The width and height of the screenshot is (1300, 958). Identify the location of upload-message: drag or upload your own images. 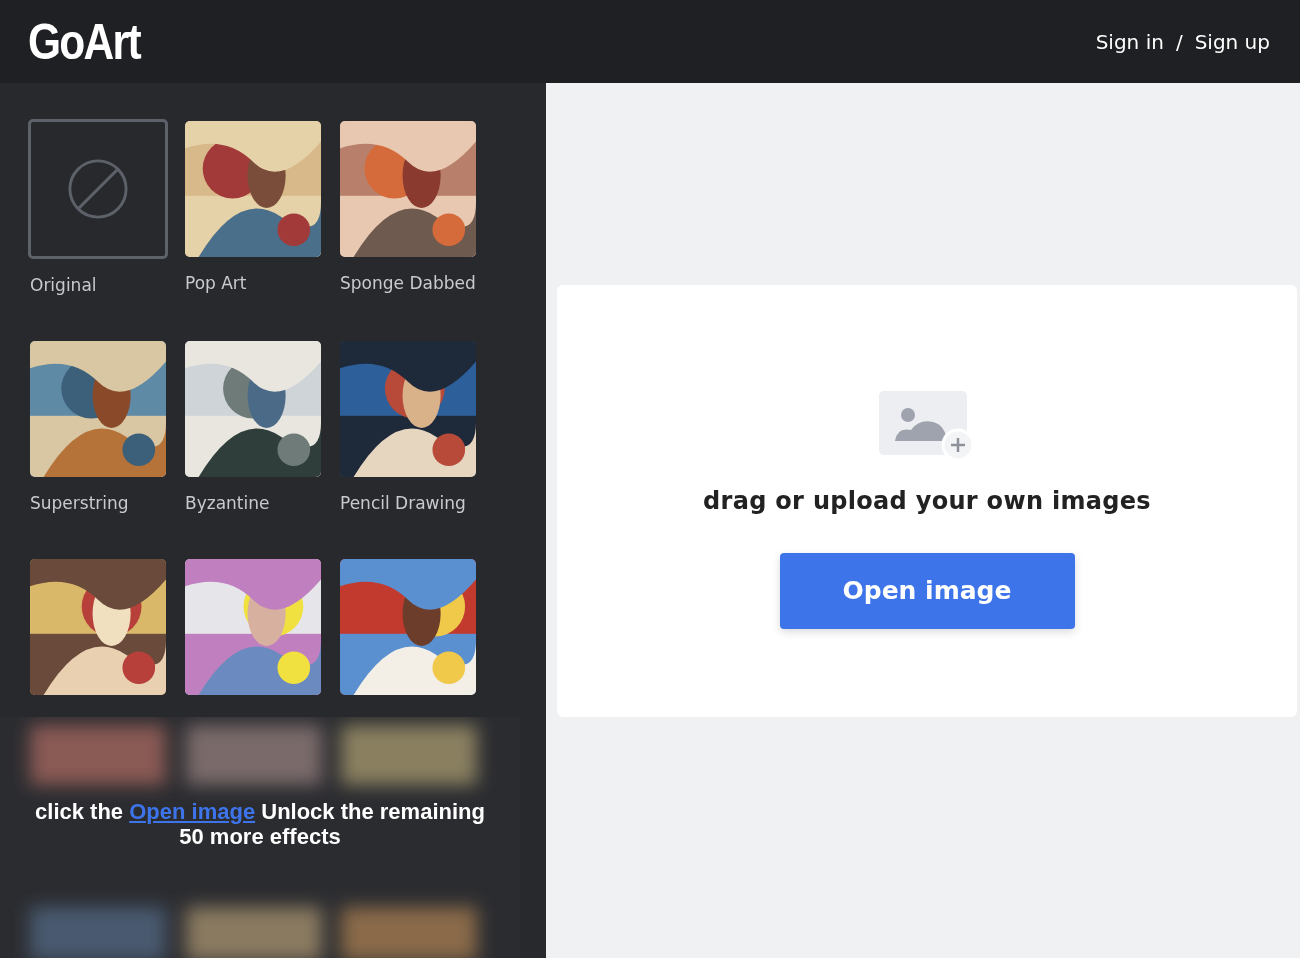
(927, 500).